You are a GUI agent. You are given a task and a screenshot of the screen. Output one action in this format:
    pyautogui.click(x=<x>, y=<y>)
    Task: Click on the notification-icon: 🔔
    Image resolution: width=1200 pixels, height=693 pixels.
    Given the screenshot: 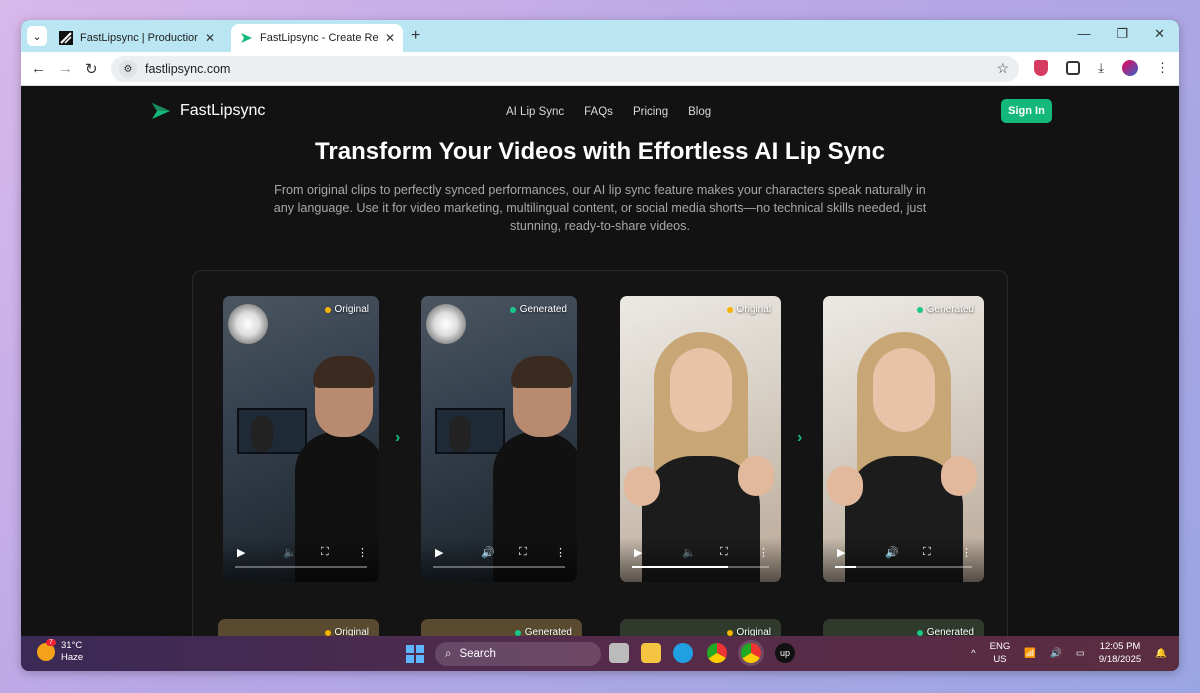 What is the action you would take?
    pyautogui.click(x=1161, y=653)
    